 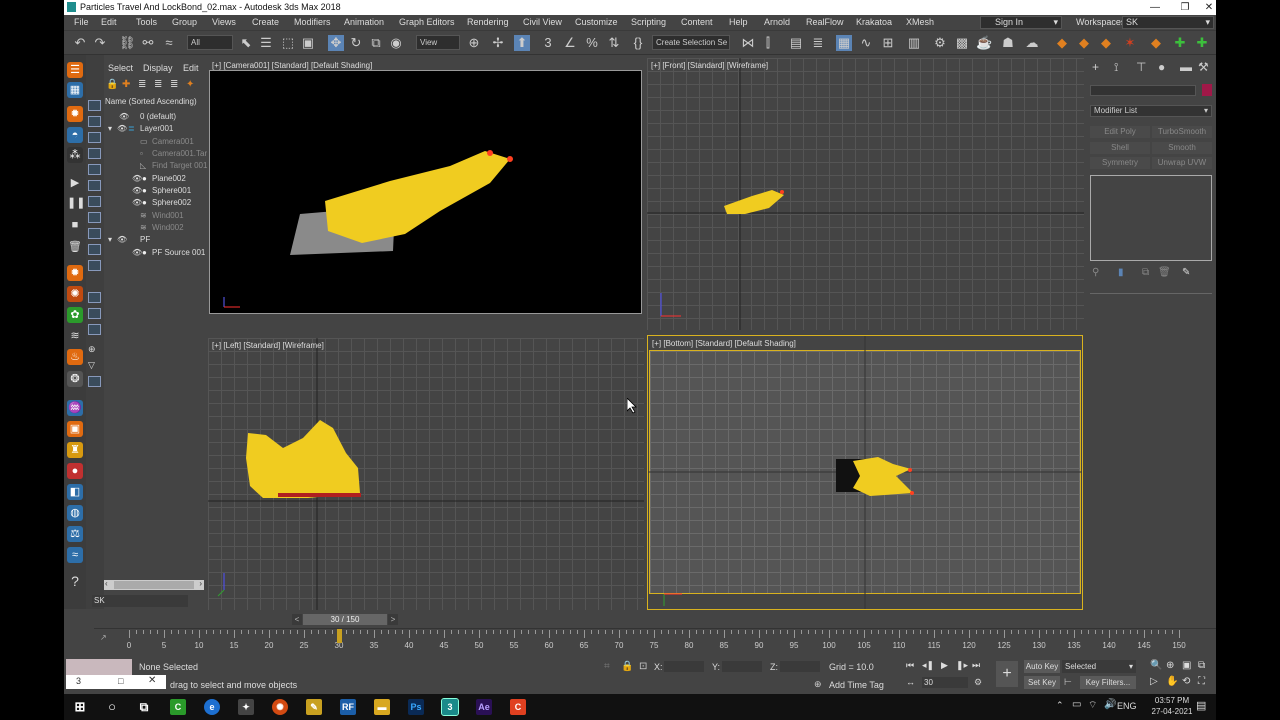 What do you see at coordinates (910, 682) in the screenshot?
I see `time-config-icon: ↔` at bounding box center [910, 682].